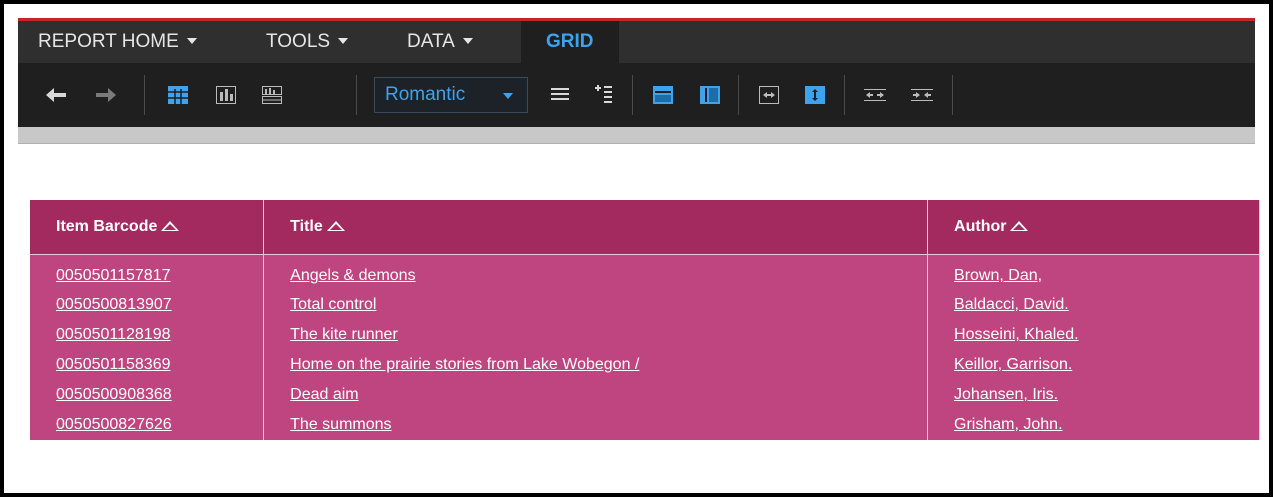 The image size is (1273, 497). I want to click on title-link: Total control, so click(333, 304).